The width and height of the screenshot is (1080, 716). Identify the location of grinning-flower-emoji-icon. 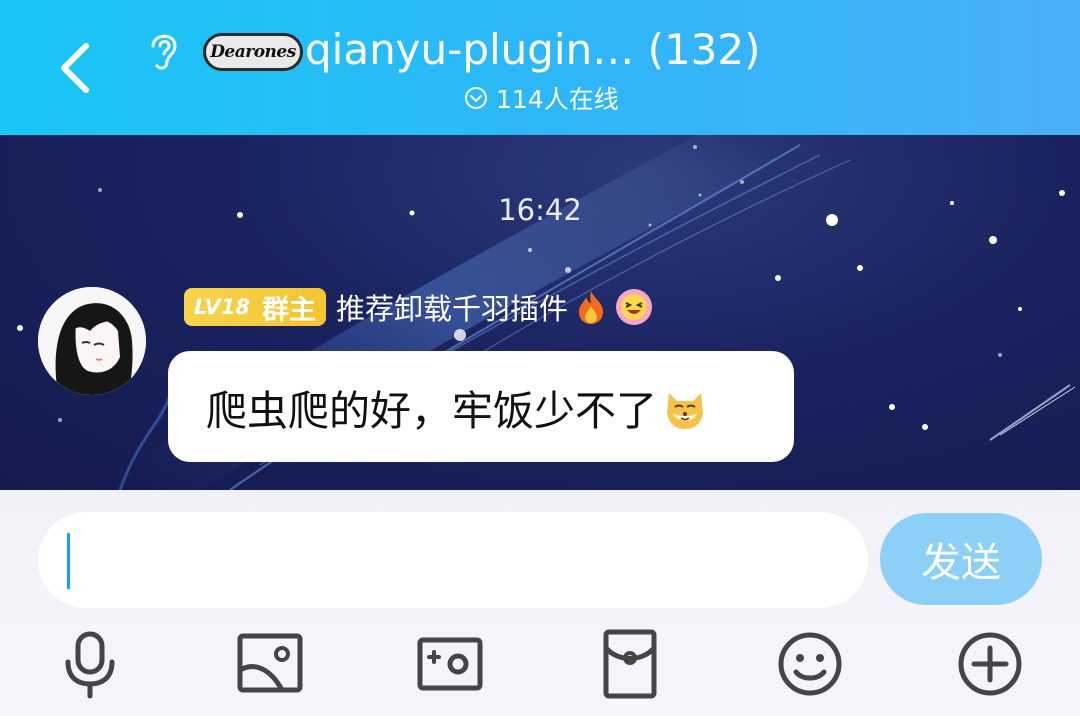
(633, 307).